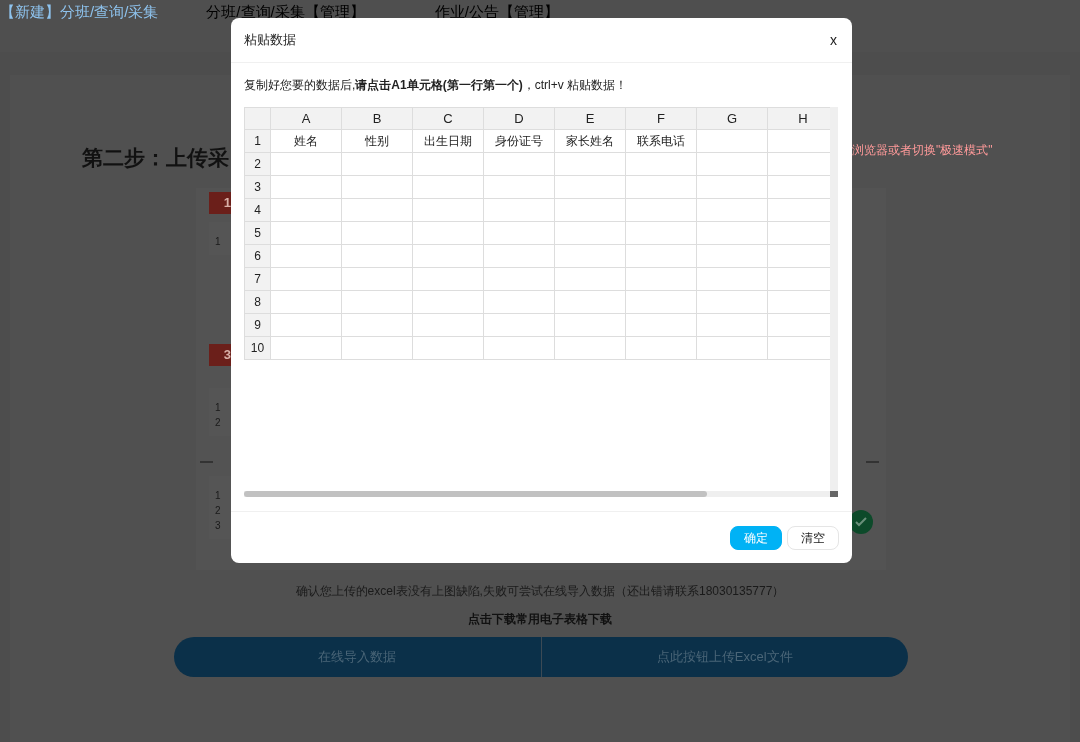  Describe the element at coordinates (377, 141) in the screenshot. I see `table-cell: 性别` at that location.